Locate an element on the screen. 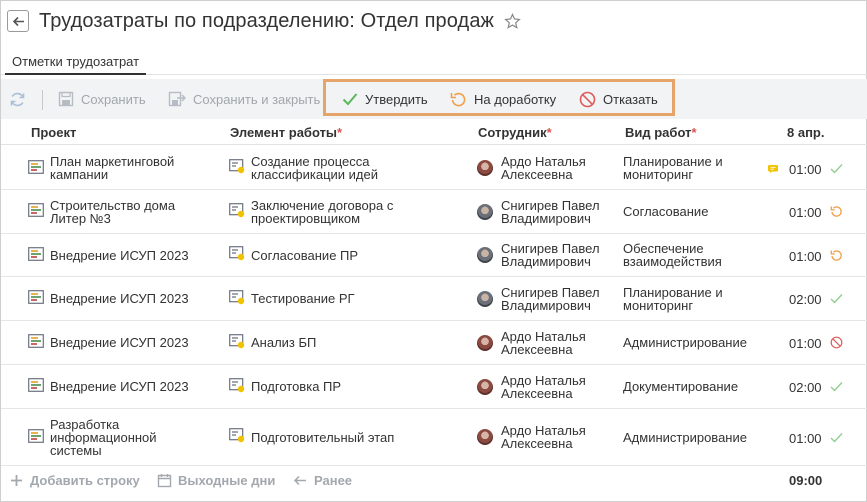 The image size is (867, 502). add-row-icon is located at coordinates (16, 480).